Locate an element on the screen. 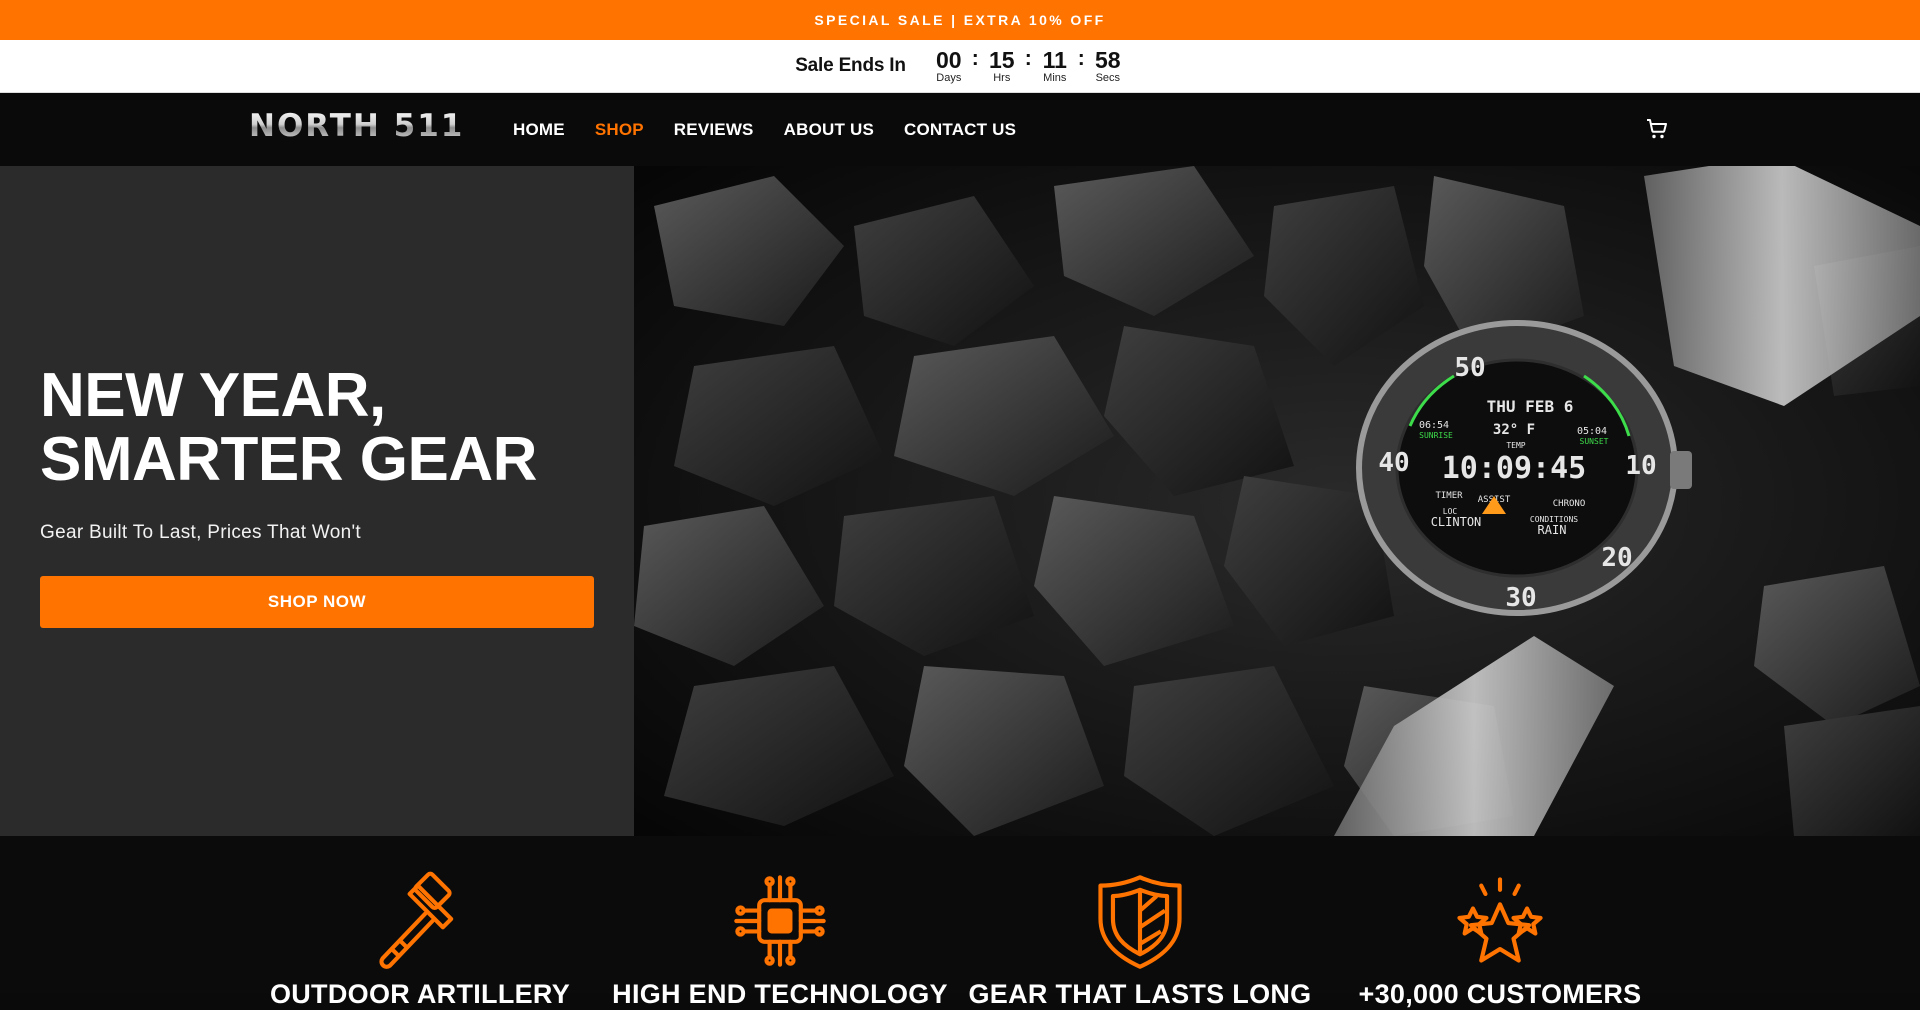 Image resolution: width=1920 pixels, height=1010 pixels. countdown-hours-label: Hrs is located at coordinates (1002, 77).